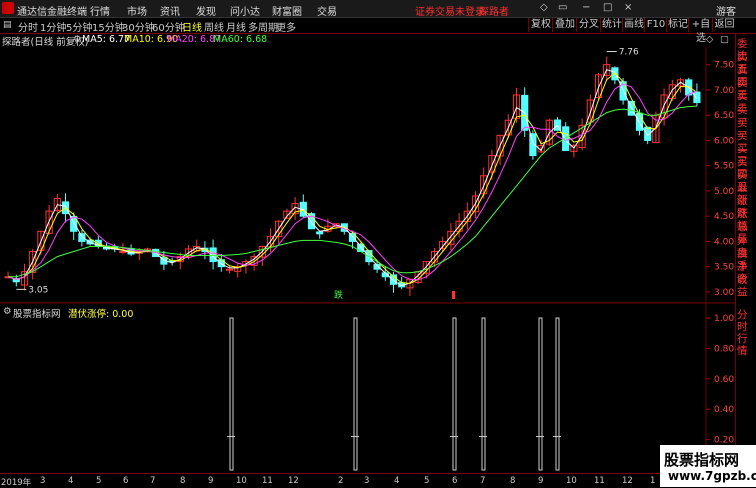  Describe the element at coordinates (16, 483) in the screenshot. I see `date-tick-0: 2019年` at that location.